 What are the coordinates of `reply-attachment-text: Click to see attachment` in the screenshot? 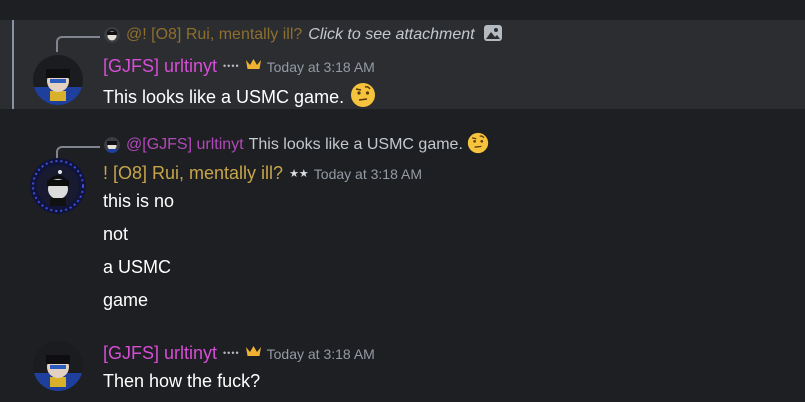 It's located at (391, 35).